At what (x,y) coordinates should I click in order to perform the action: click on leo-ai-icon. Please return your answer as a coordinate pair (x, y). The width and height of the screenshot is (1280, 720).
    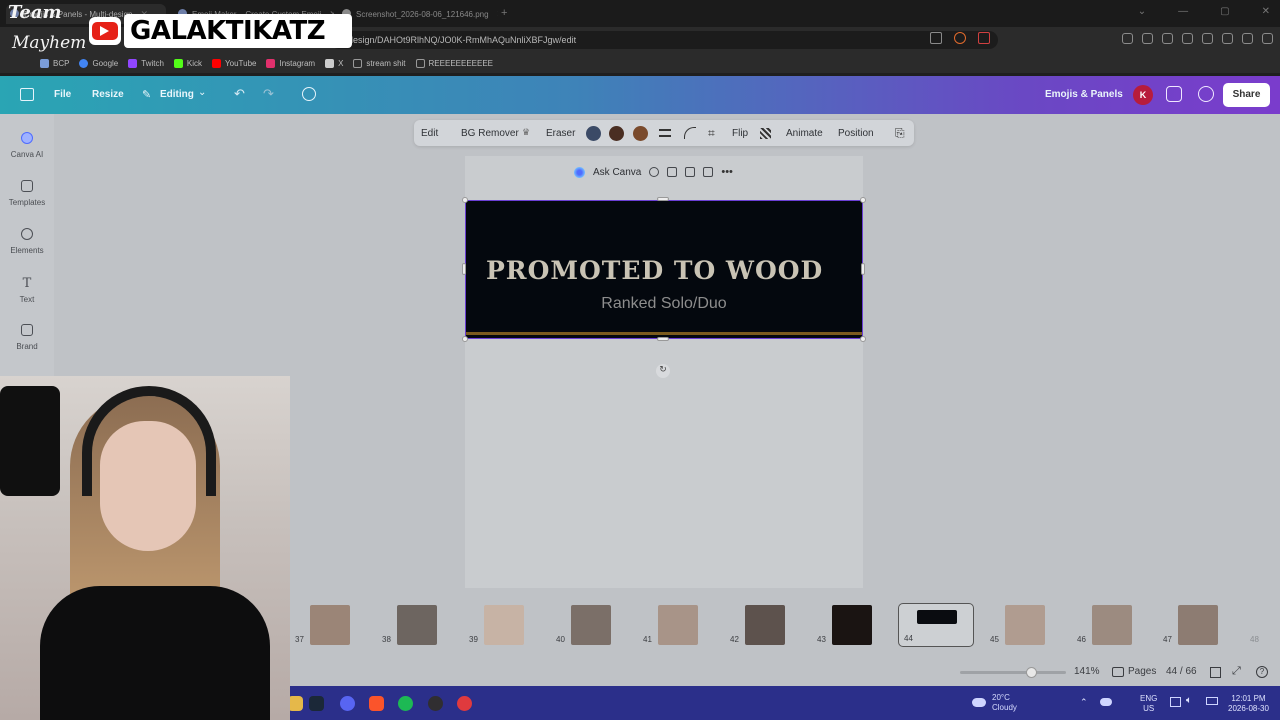
    Looking at the image, I should click on (1227, 38).